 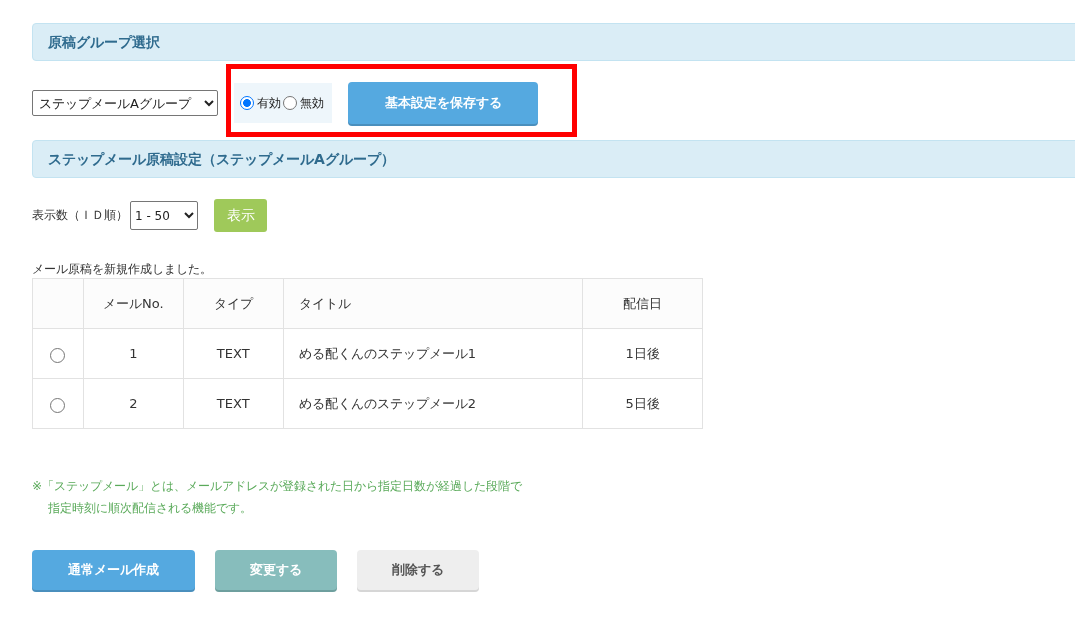 I want to click on column-header: メールNo., so click(x=133, y=303).